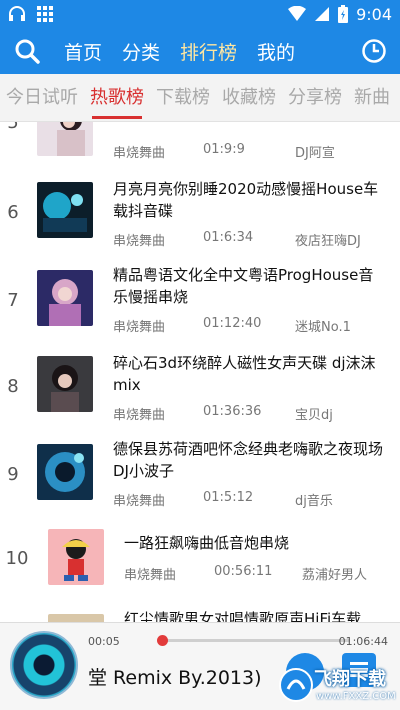 The height and width of the screenshot is (710, 400). I want to click on song-author: DJ阿宣, so click(315, 153).